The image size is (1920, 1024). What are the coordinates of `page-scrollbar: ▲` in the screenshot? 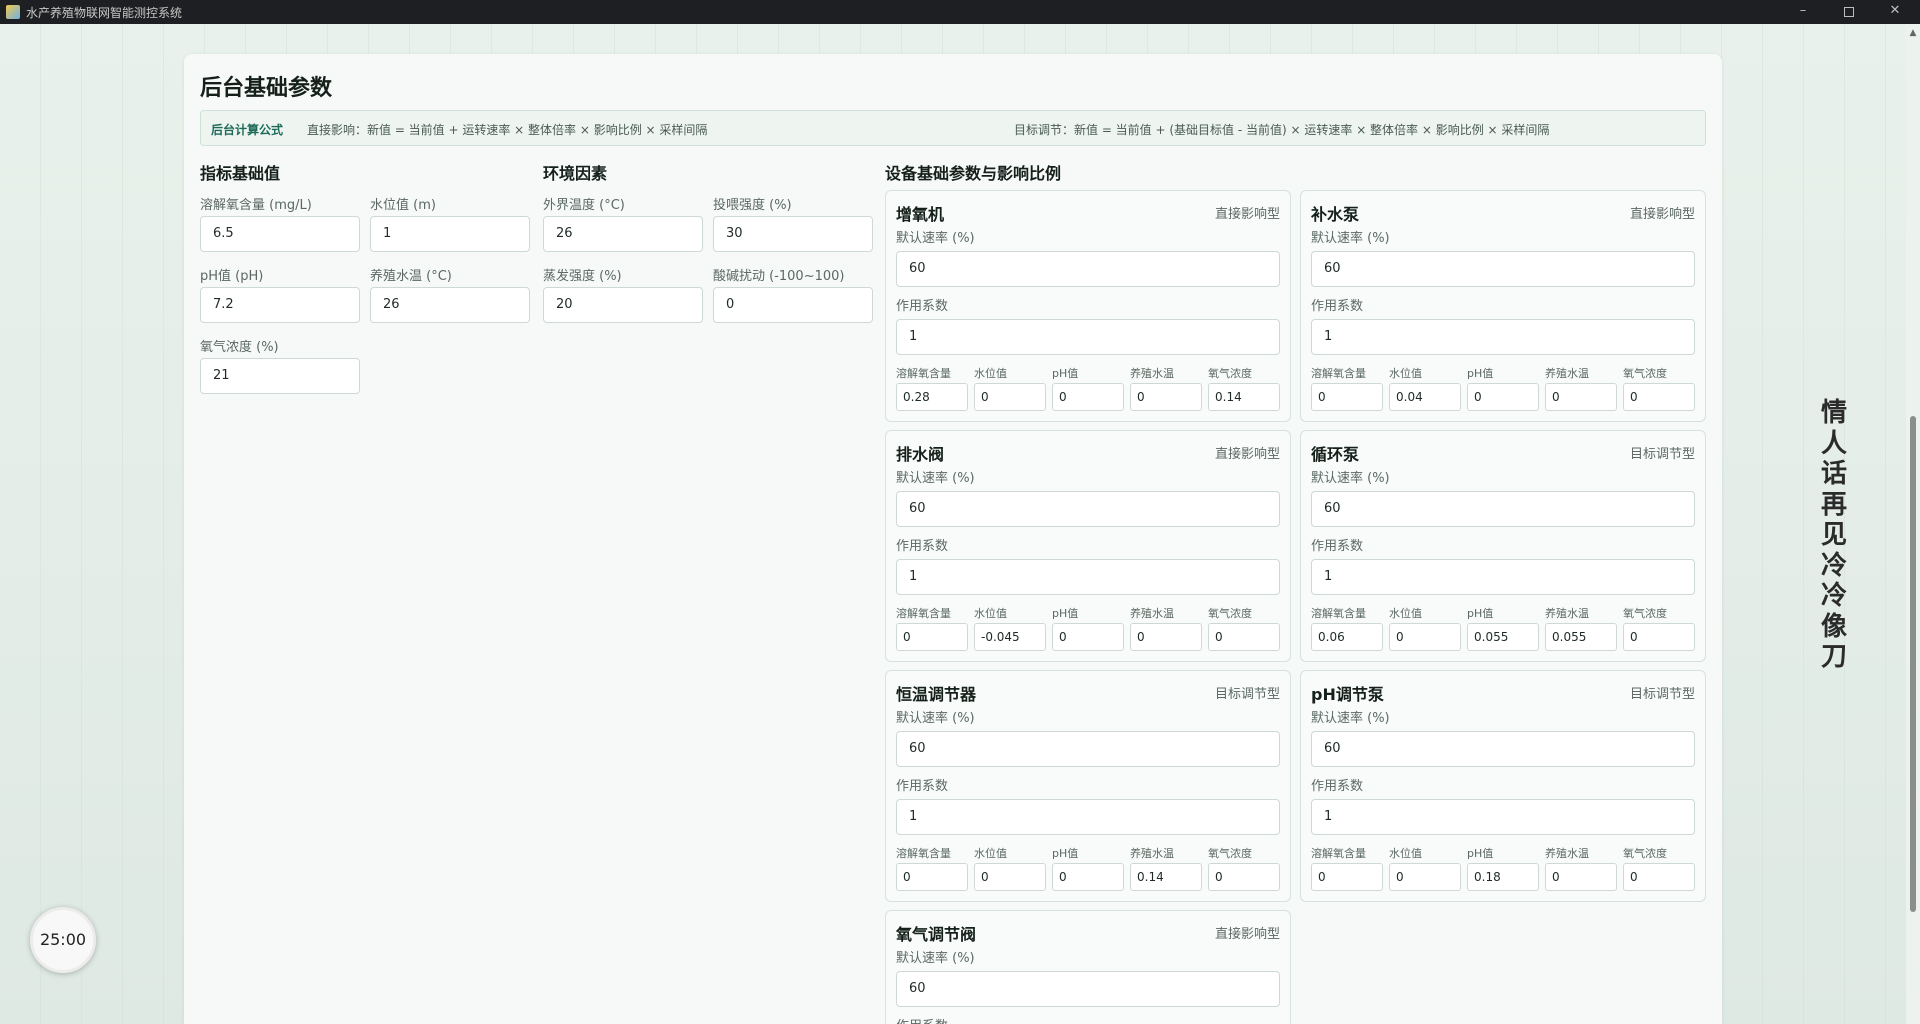 It's located at (1913, 524).